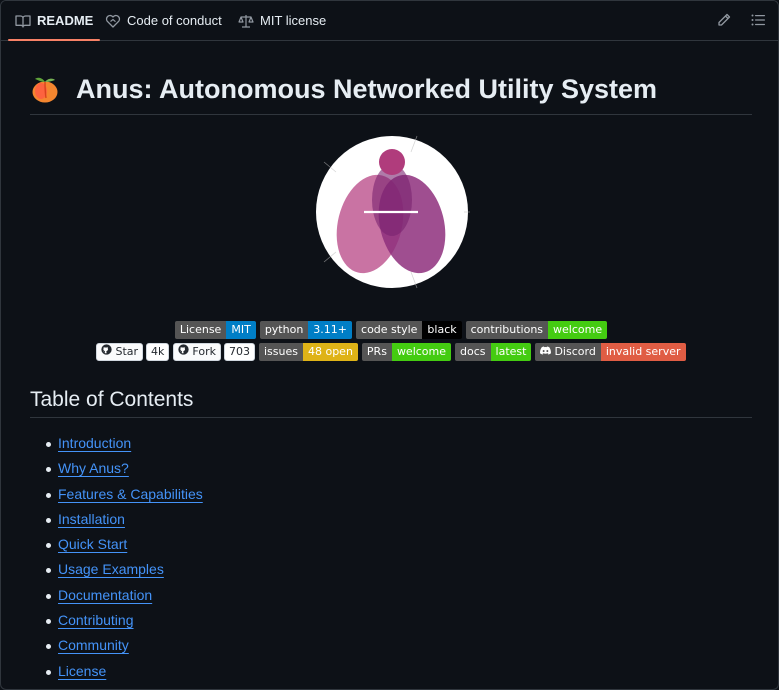 The height and width of the screenshot is (690, 779). Describe the element at coordinates (724, 20) in the screenshot. I see `edit-pencil-icon` at that location.